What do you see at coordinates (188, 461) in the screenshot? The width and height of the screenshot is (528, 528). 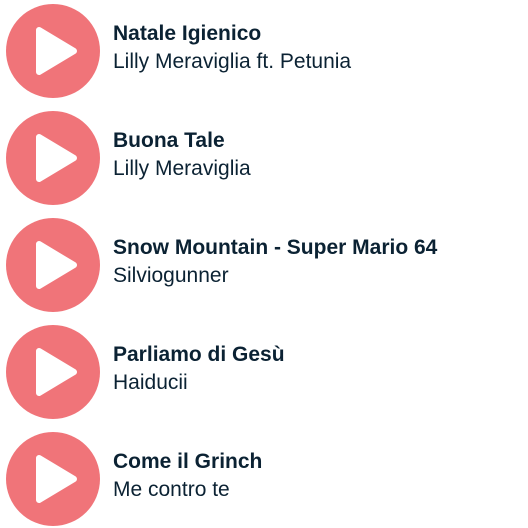 I see `track-title: Come il Grinch` at bounding box center [188, 461].